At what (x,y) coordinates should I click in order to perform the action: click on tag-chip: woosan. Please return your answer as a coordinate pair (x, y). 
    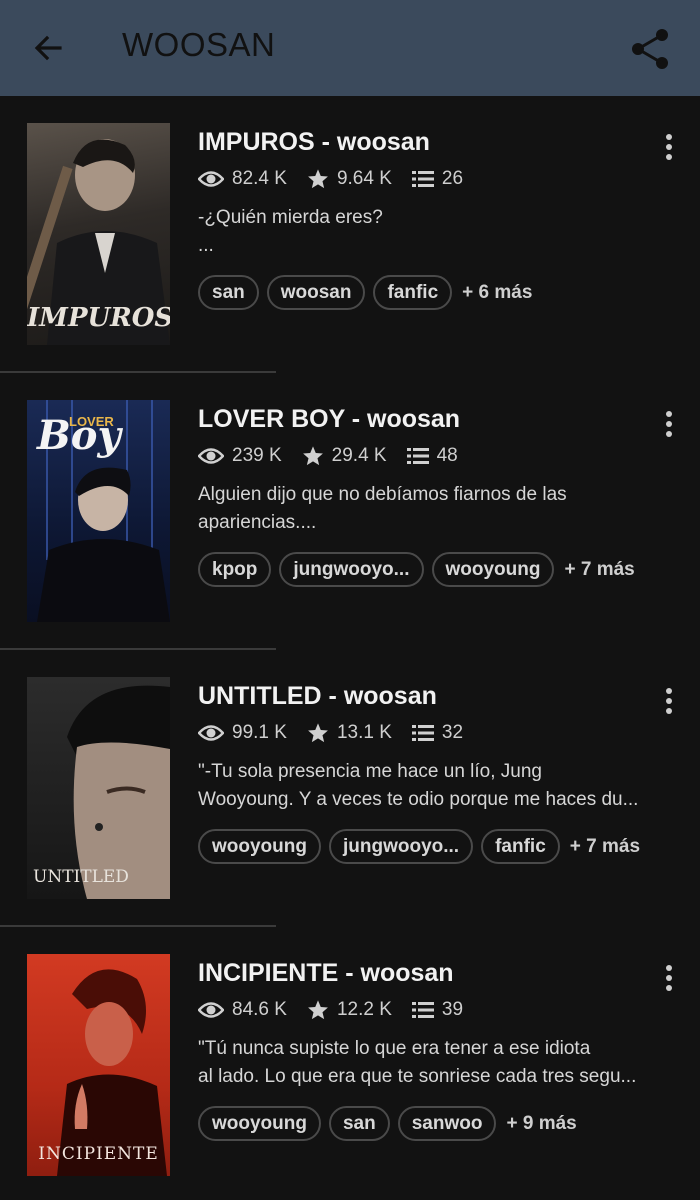
    Looking at the image, I should click on (316, 292).